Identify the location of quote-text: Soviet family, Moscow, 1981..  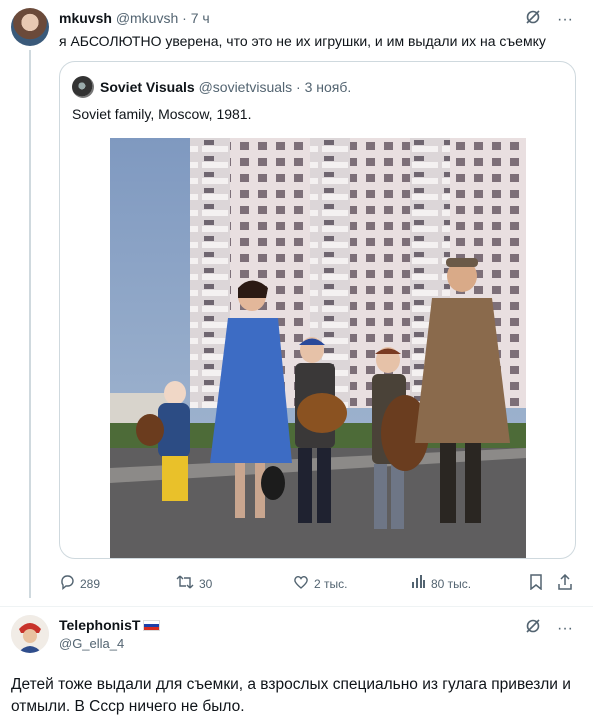
(162, 114).